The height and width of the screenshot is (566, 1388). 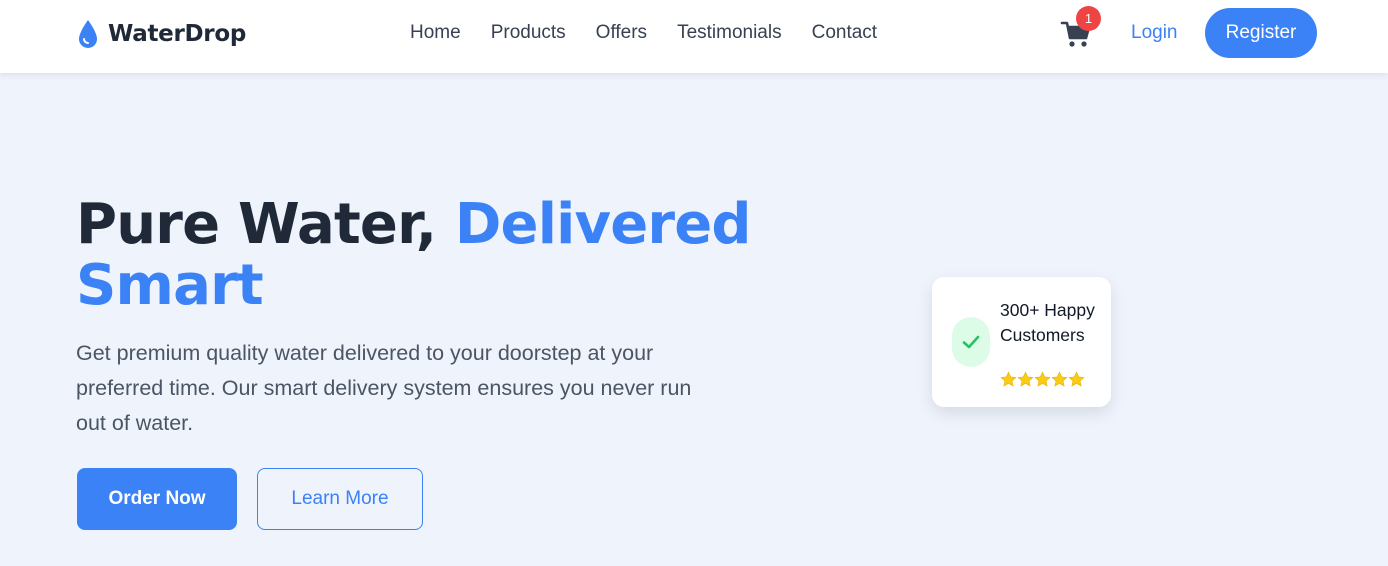 I want to click on nav-link-contact: Contact, so click(x=844, y=33).